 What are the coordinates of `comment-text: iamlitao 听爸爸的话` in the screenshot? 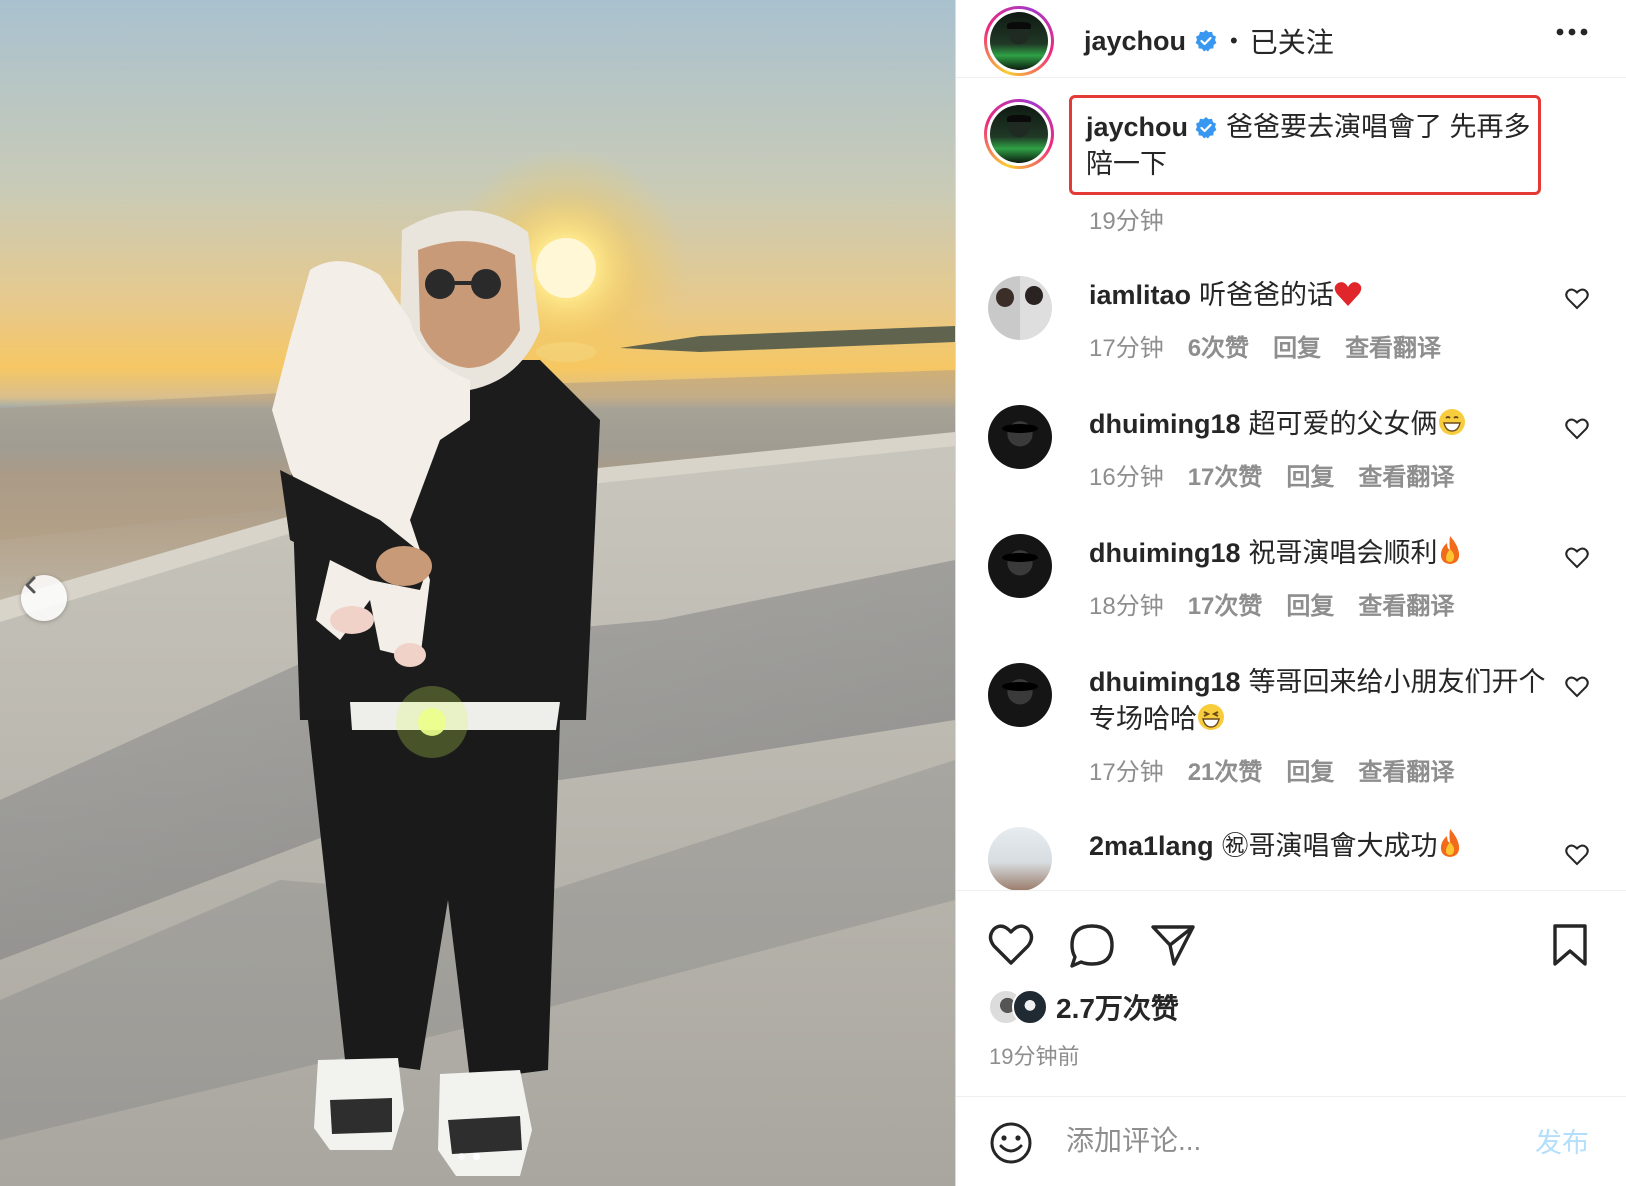 It's located at (1319, 295).